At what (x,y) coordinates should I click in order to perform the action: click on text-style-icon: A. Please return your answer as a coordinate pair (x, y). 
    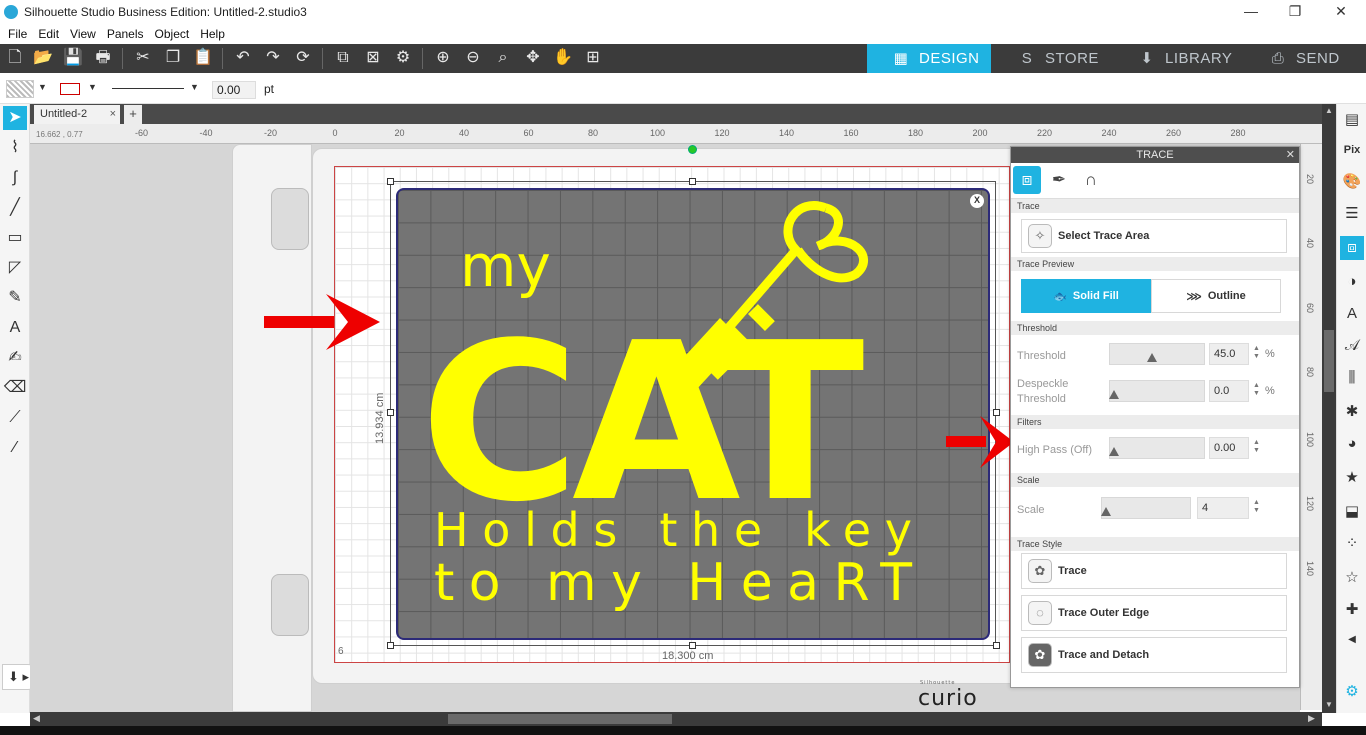
    Looking at the image, I should click on (1352, 314).